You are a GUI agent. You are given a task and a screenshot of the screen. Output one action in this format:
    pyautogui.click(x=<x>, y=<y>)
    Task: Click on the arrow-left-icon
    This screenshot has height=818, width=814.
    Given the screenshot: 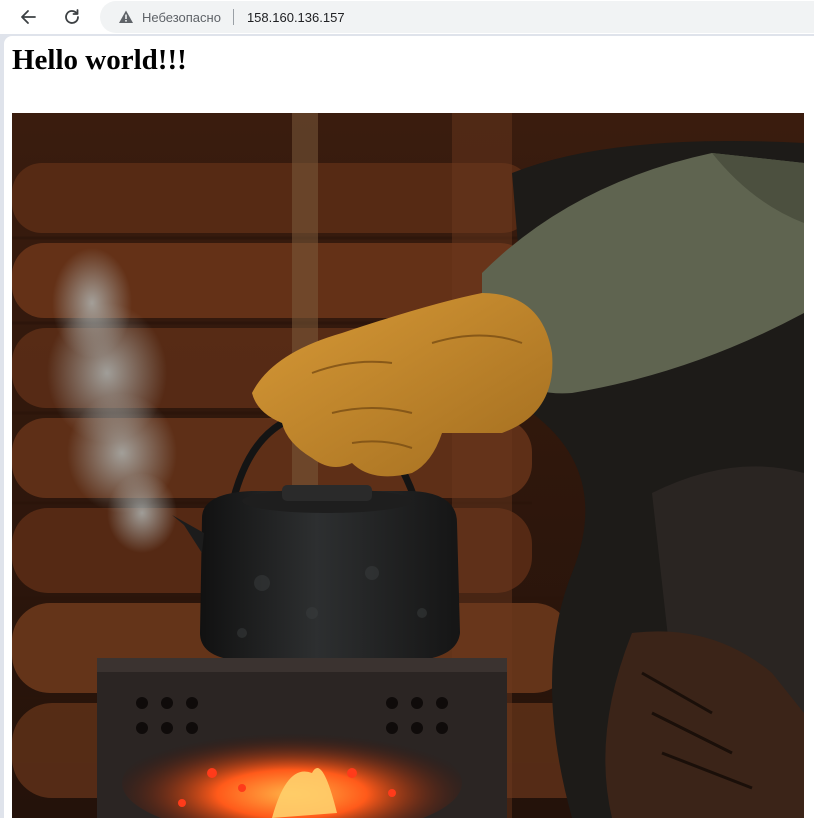 What is the action you would take?
    pyautogui.click(x=28, y=17)
    